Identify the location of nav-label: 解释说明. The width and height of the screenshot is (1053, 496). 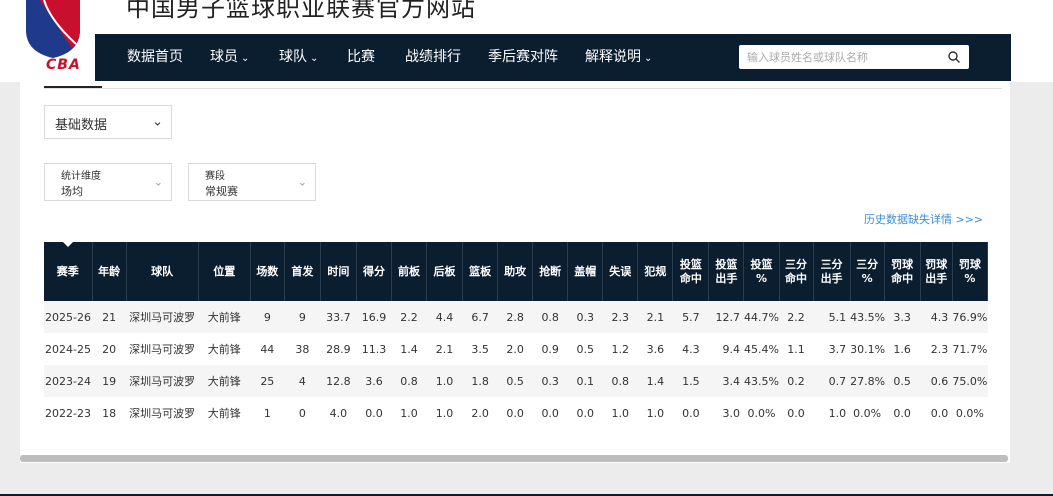
(613, 57).